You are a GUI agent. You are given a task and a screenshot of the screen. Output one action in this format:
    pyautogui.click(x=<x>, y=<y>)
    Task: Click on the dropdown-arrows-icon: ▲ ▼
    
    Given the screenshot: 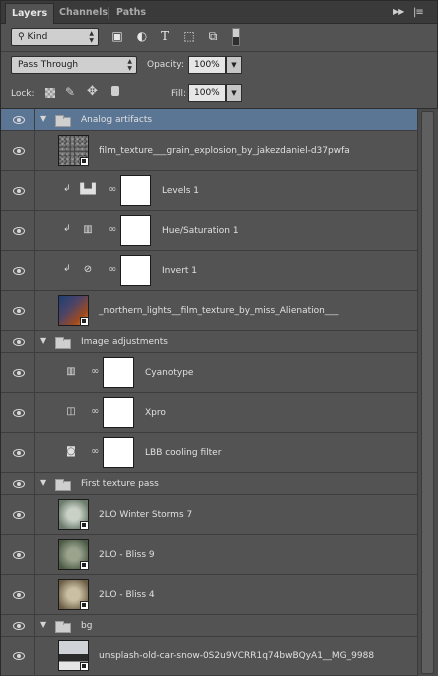 What is the action you would take?
    pyautogui.click(x=129, y=65)
    